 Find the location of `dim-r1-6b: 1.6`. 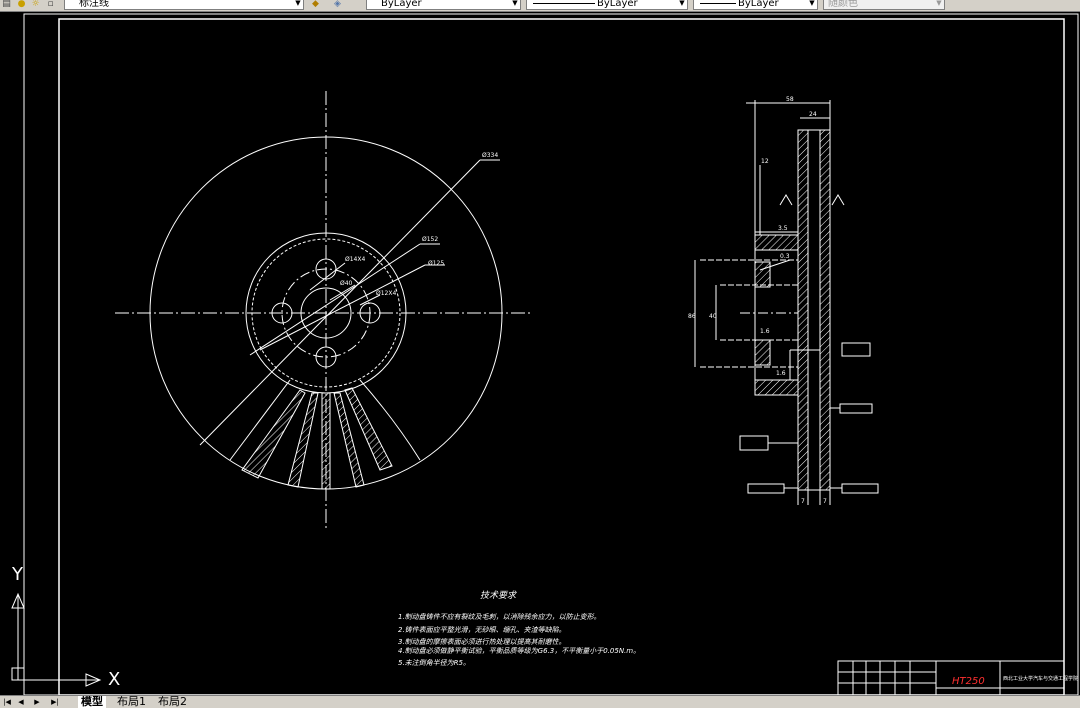

dim-r1-6b: 1.6 is located at coordinates (781, 373).